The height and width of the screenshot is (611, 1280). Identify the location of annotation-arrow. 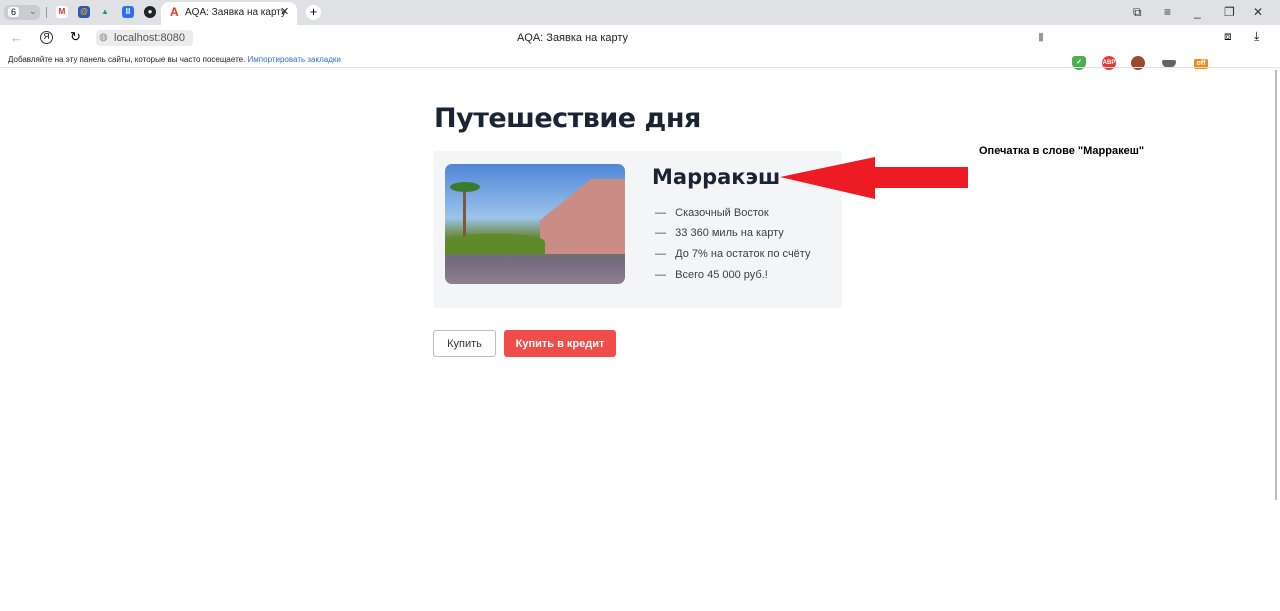
(874, 178).